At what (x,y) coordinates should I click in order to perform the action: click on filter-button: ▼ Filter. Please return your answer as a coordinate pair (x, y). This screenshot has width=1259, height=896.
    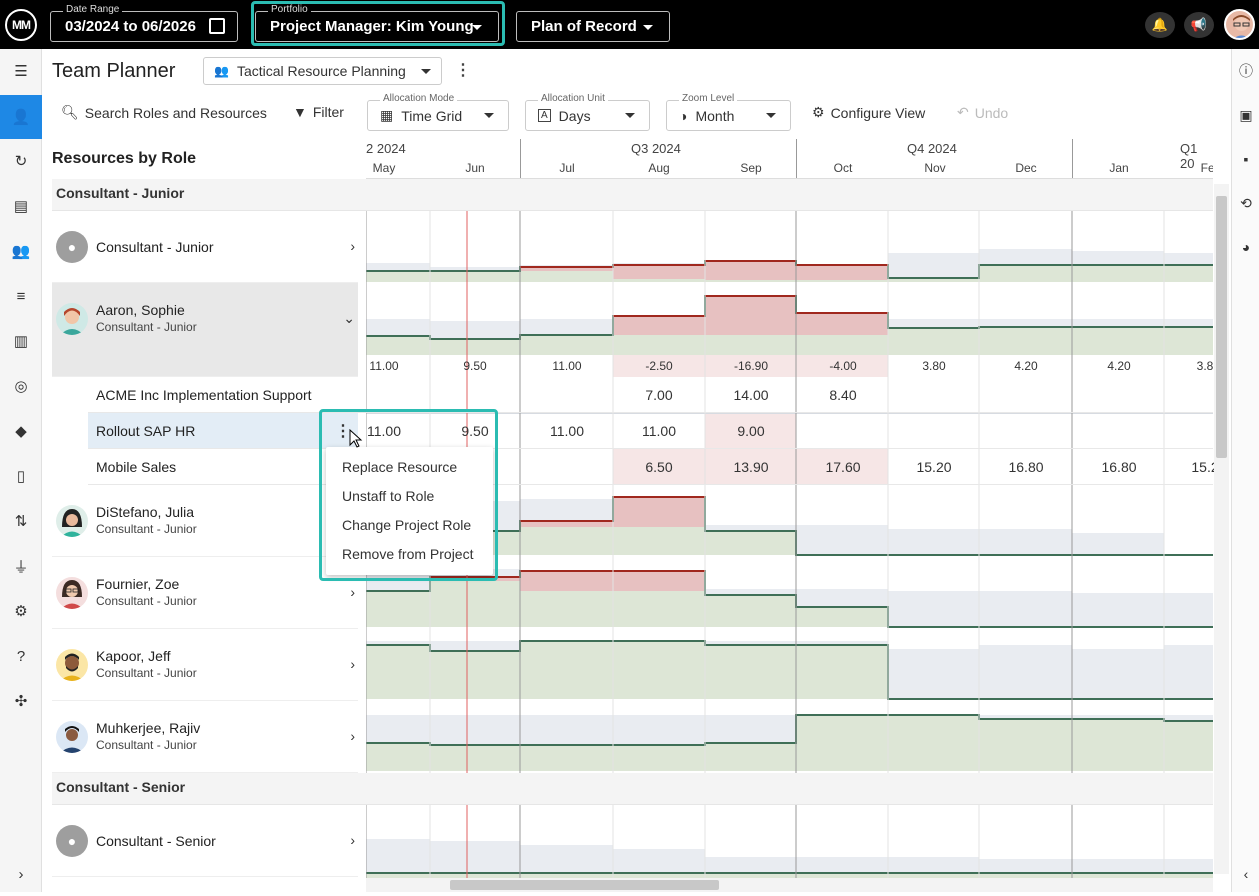
    Looking at the image, I should click on (318, 112).